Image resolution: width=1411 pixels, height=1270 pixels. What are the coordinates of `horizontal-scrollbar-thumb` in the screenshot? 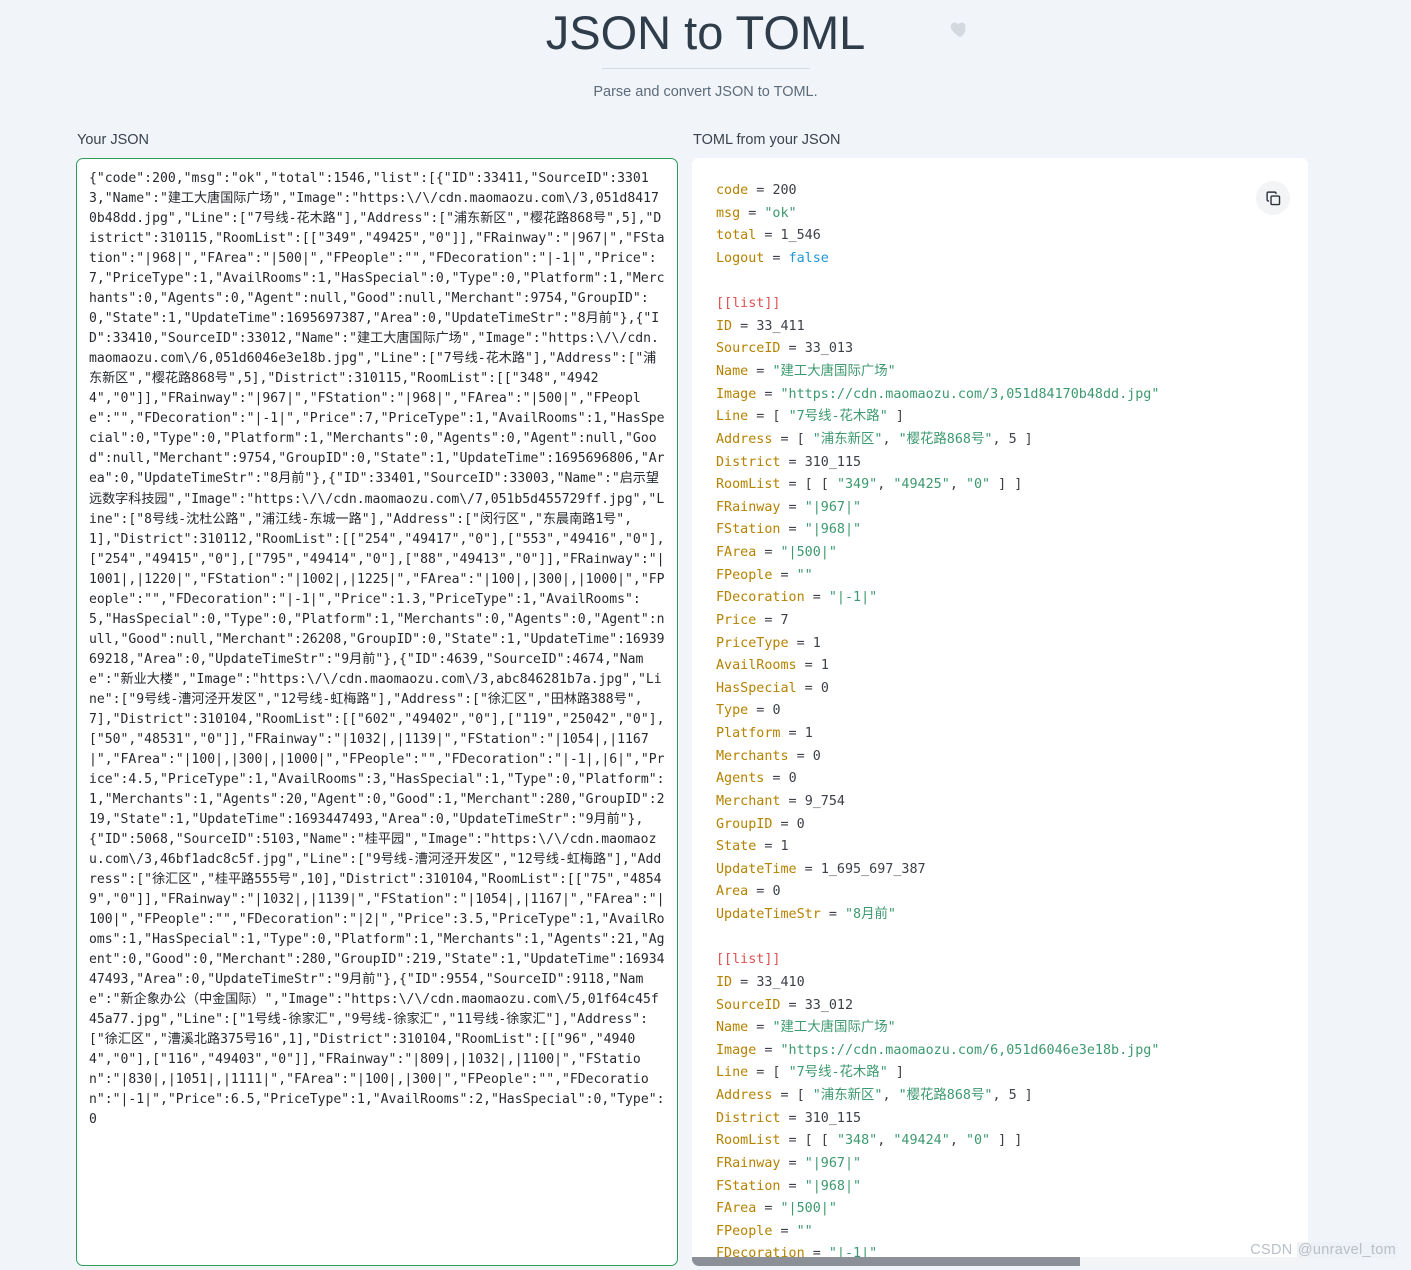 It's located at (886, 1261).